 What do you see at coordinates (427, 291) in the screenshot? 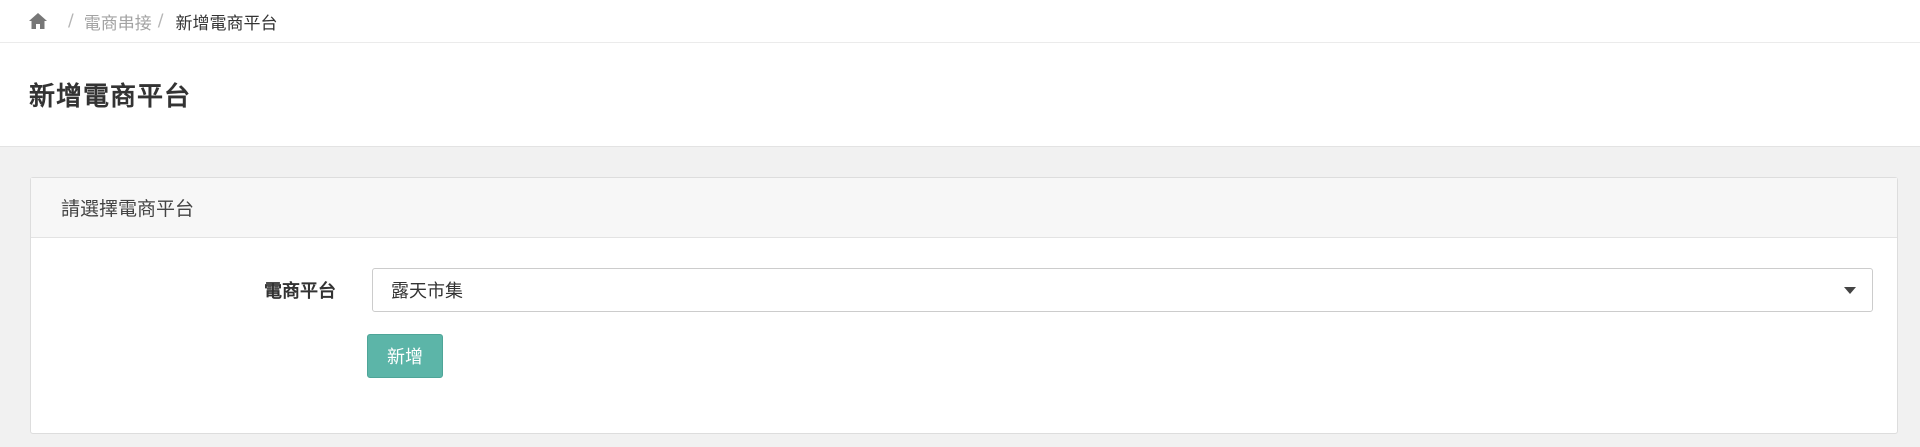
I see `platform-select-value: 露天市集` at bounding box center [427, 291].